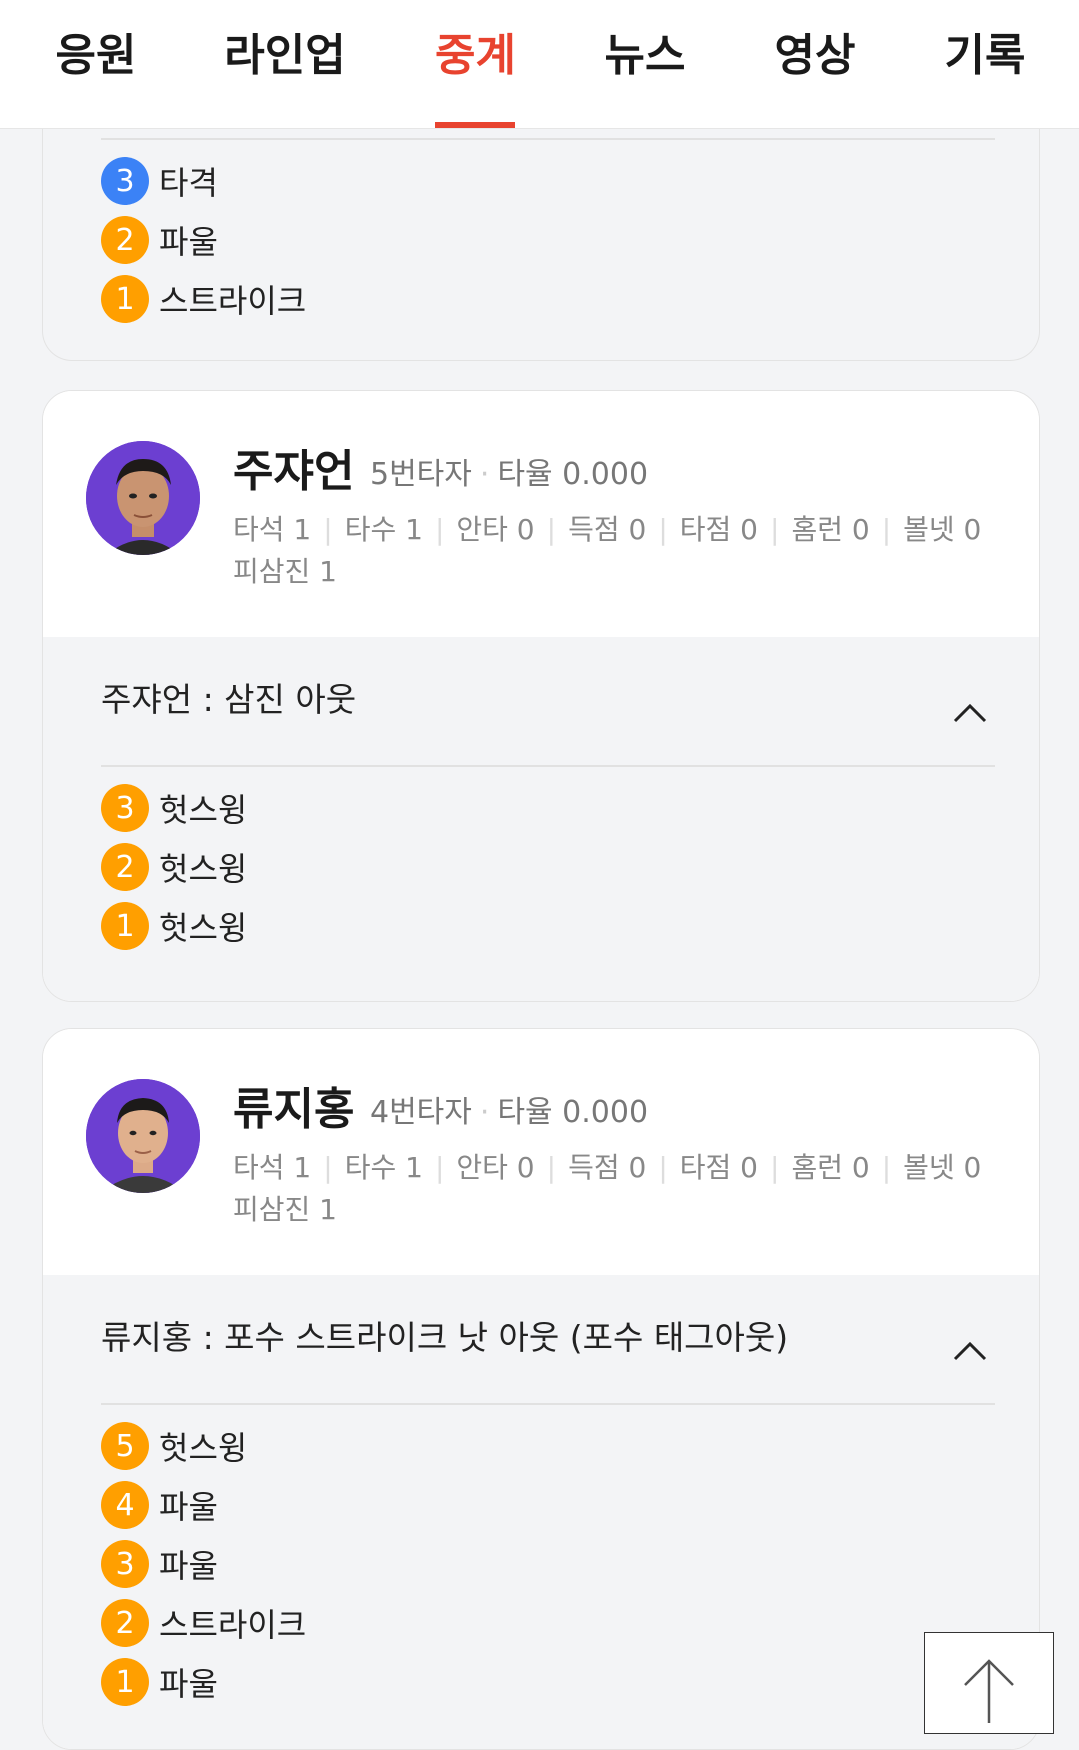 This screenshot has height=1750, width=1079. I want to click on pitch-item: 1 헛스윙, so click(174, 926).